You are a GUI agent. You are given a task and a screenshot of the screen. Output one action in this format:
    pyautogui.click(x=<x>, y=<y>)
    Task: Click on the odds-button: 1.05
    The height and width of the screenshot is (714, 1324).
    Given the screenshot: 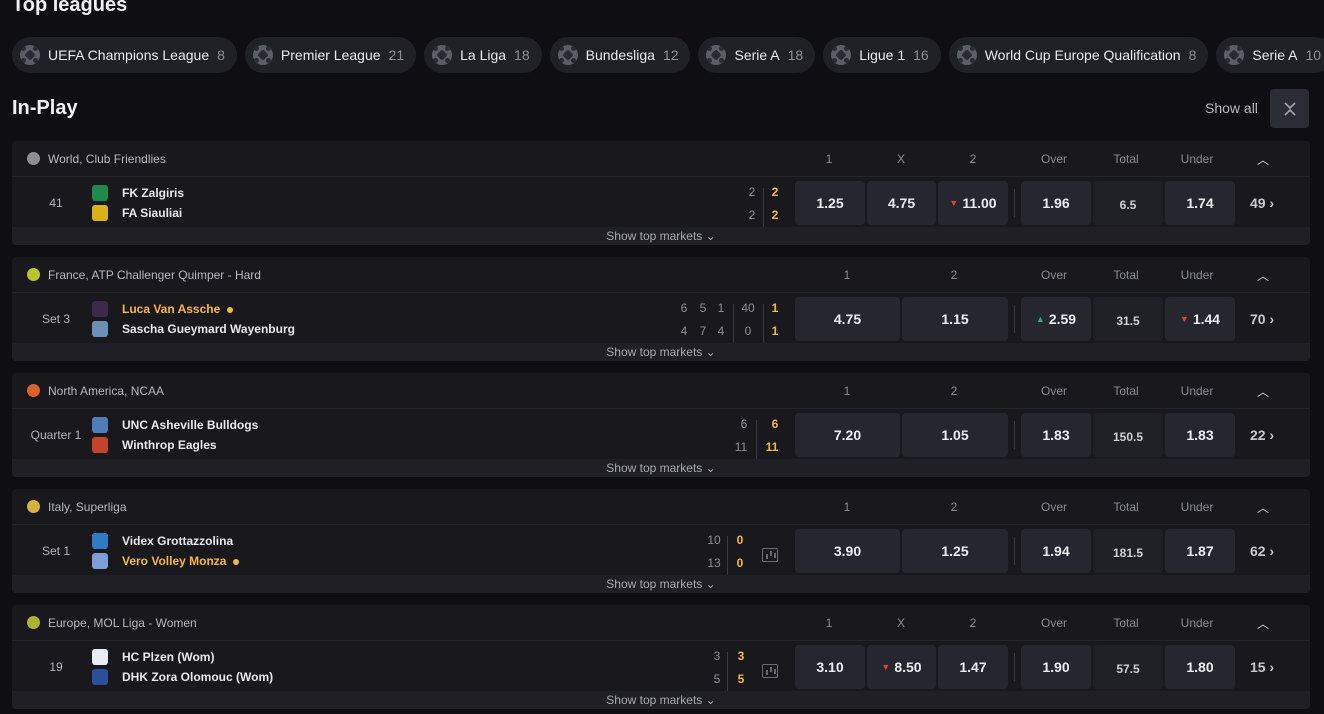 What is the action you would take?
    pyautogui.click(x=955, y=435)
    